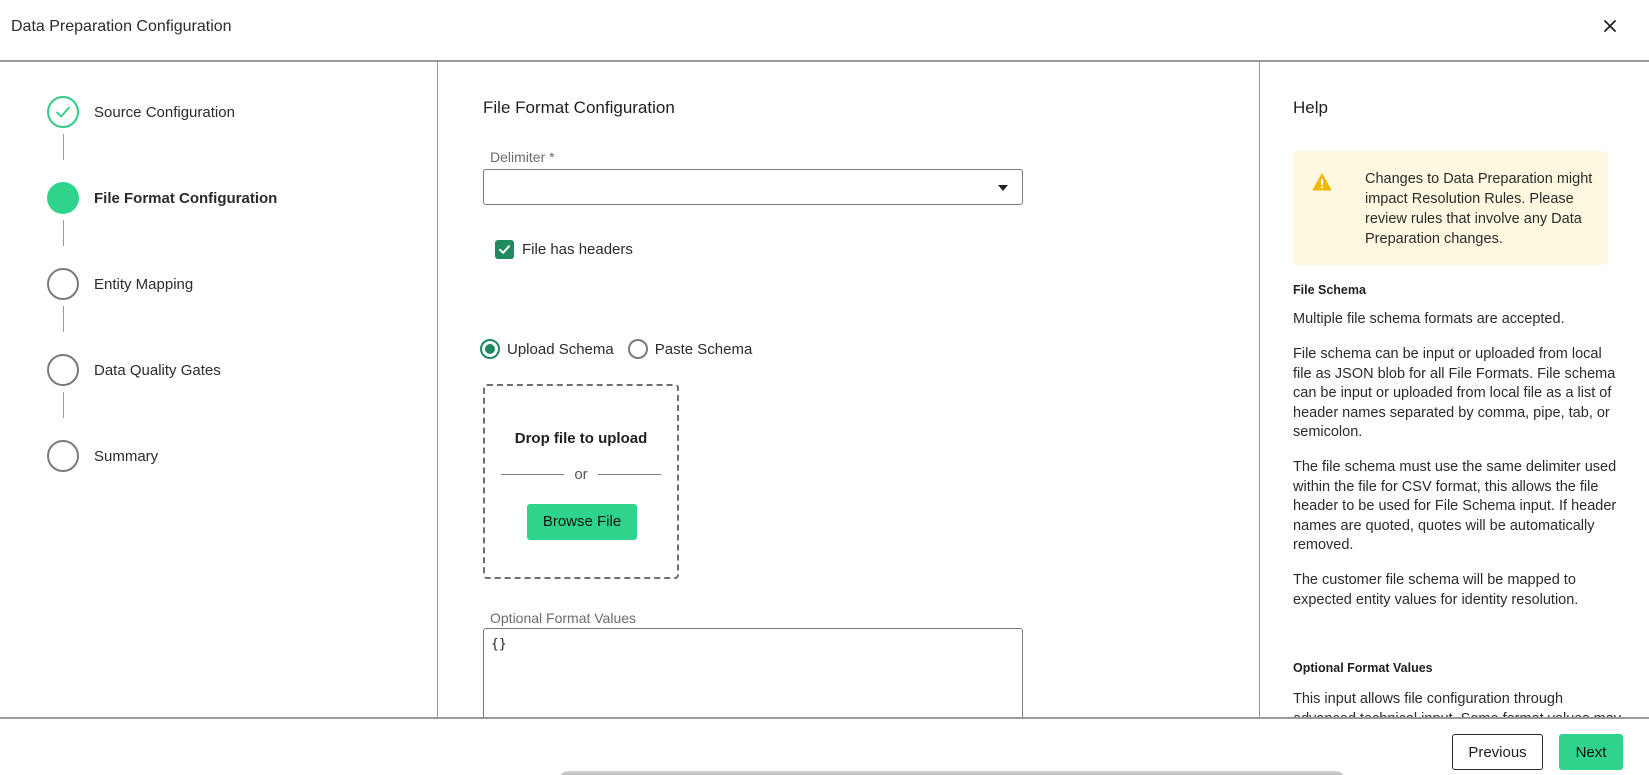 The height and width of the screenshot is (775, 1649). What do you see at coordinates (1497, 752) in the screenshot?
I see `previous-button: Previous` at bounding box center [1497, 752].